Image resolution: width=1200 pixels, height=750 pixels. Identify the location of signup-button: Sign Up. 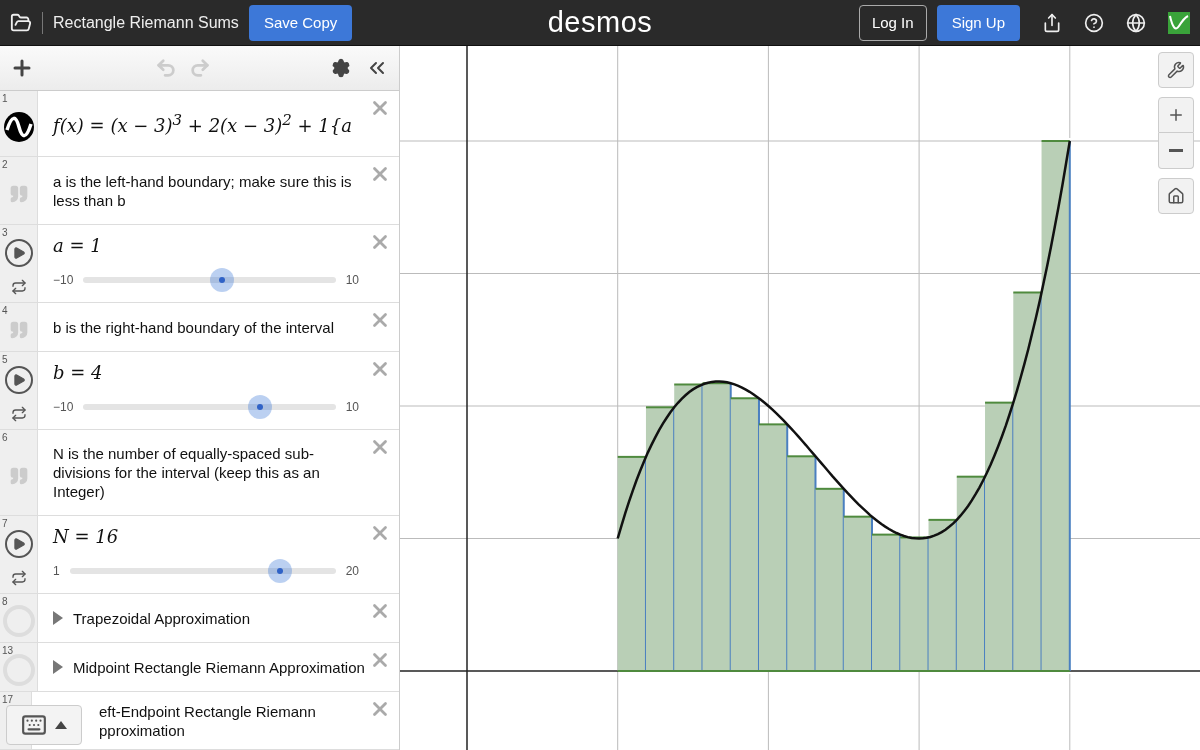
(978, 22).